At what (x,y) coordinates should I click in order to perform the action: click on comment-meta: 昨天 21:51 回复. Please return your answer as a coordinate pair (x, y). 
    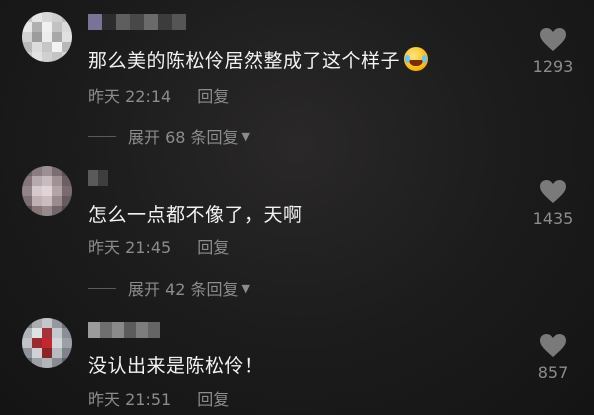
    Looking at the image, I should click on (158, 398).